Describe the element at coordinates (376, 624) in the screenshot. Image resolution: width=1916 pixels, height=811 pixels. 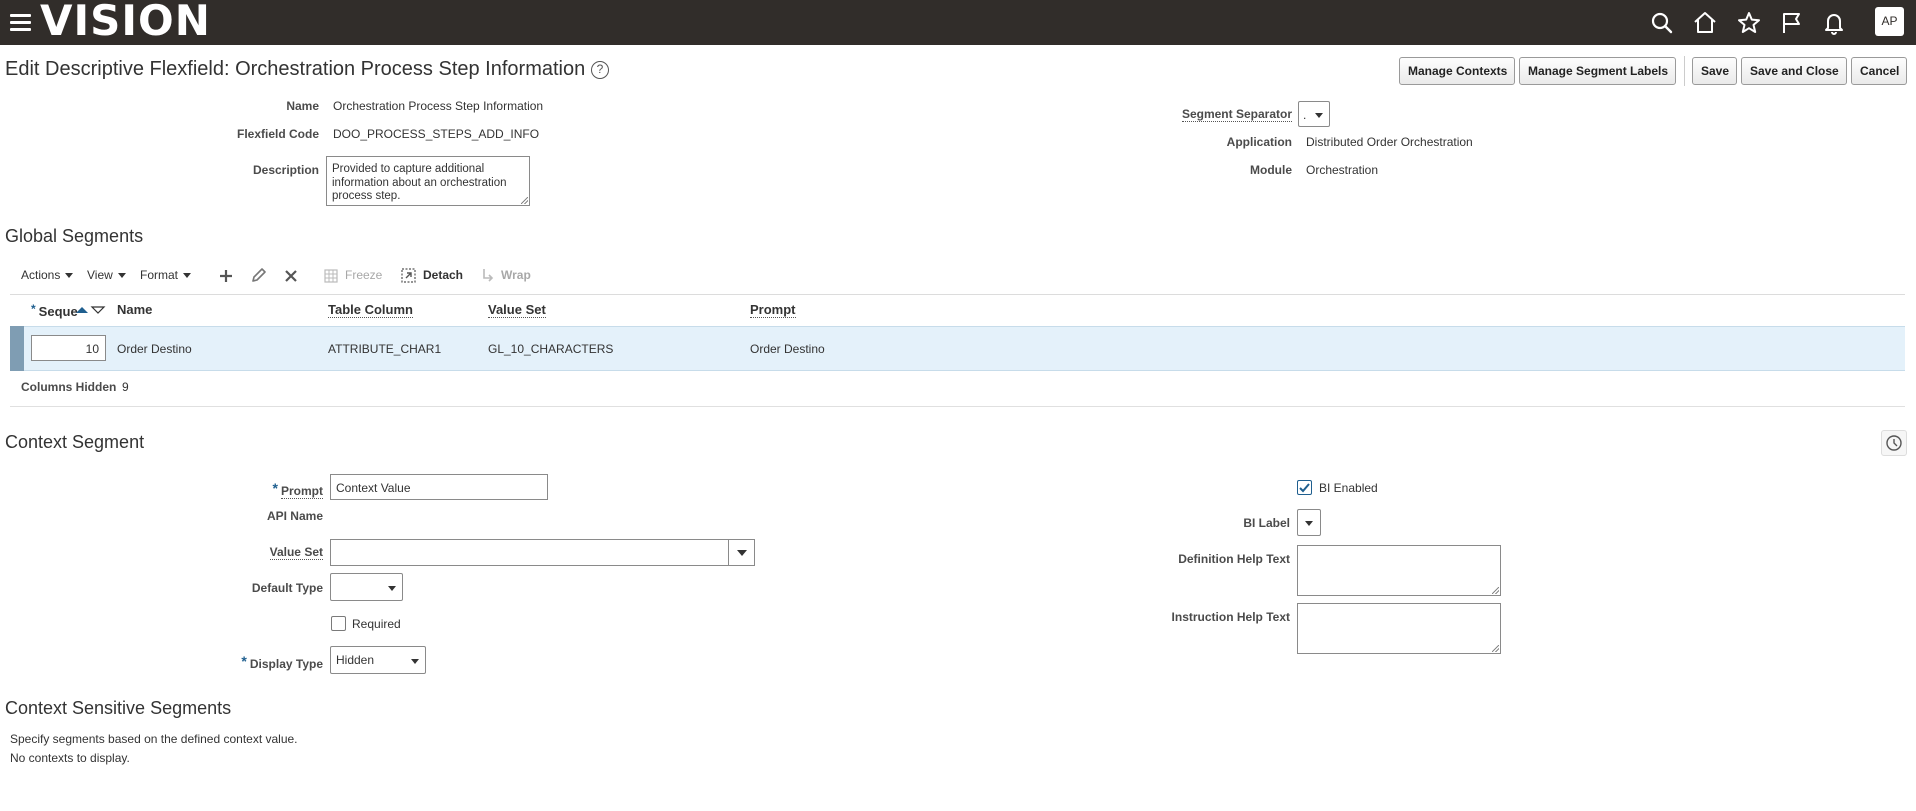
I see `required-label: Required` at that location.